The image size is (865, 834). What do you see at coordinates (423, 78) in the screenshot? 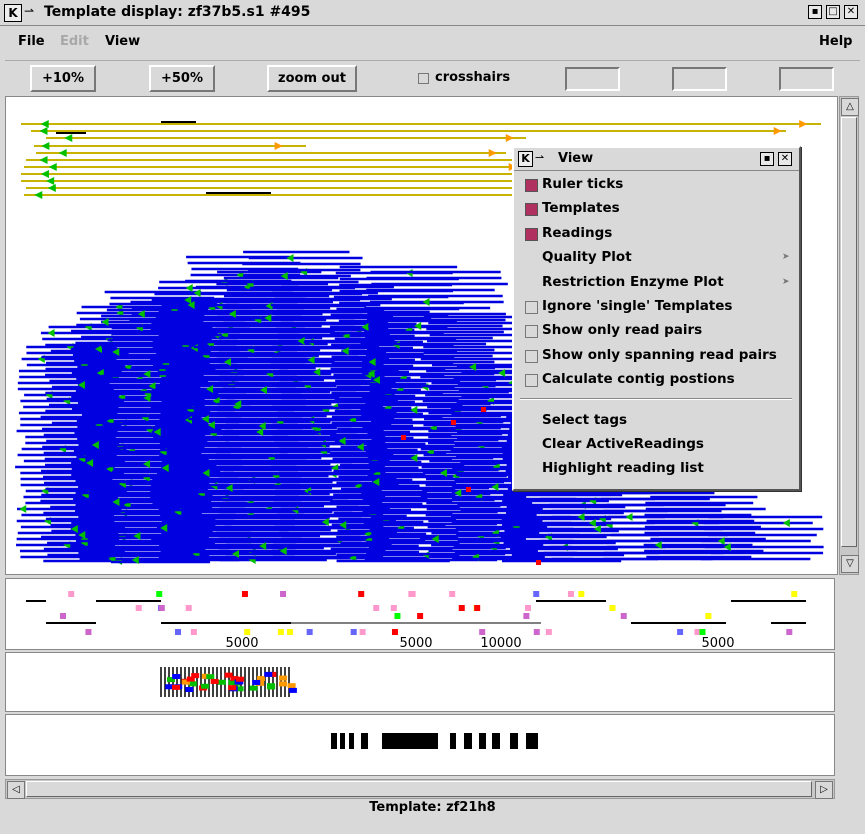
I see `crosshairs-checkbox` at bounding box center [423, 78].